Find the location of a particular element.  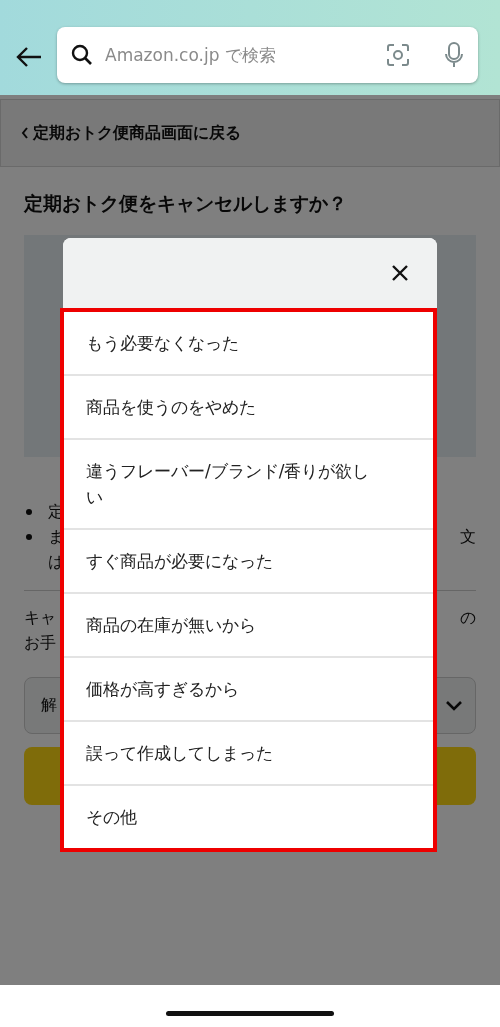

option-item: 価格が高すぎるから is located at coordinates (248, 688).